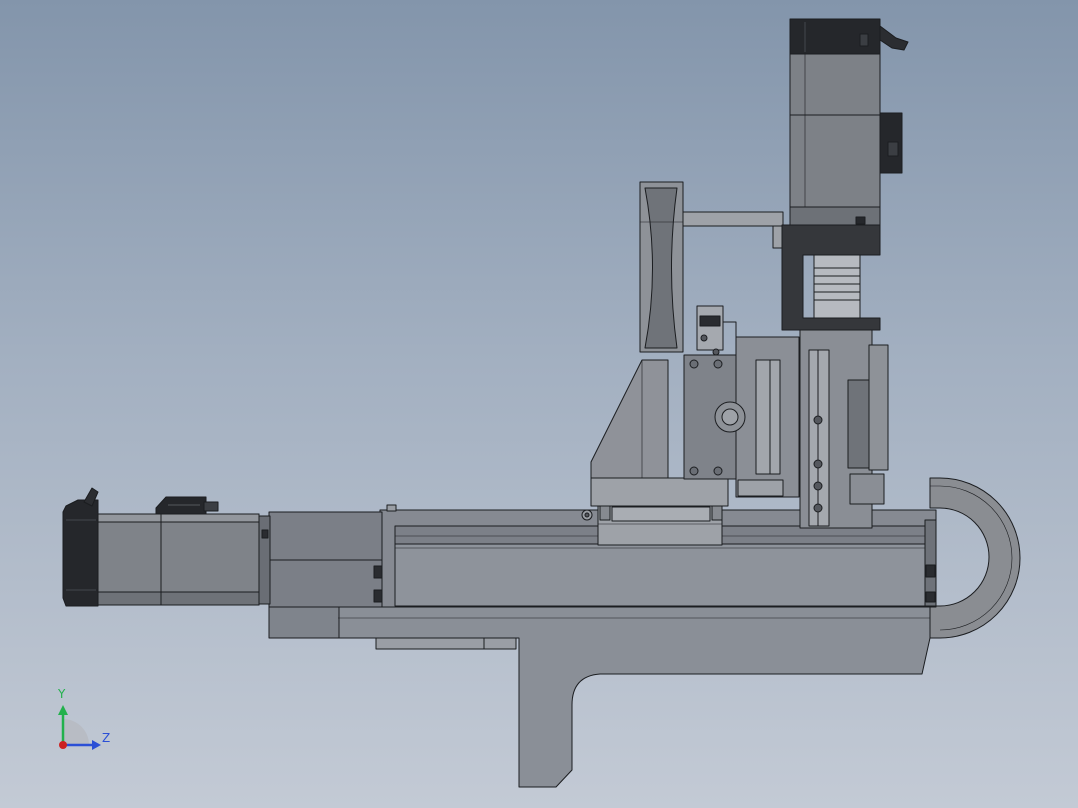 This screenshot has height=808, width=1078. Describe the element at coordinates (76, 732) in the screenshot. I see `triad-plane-indicator` at that location.